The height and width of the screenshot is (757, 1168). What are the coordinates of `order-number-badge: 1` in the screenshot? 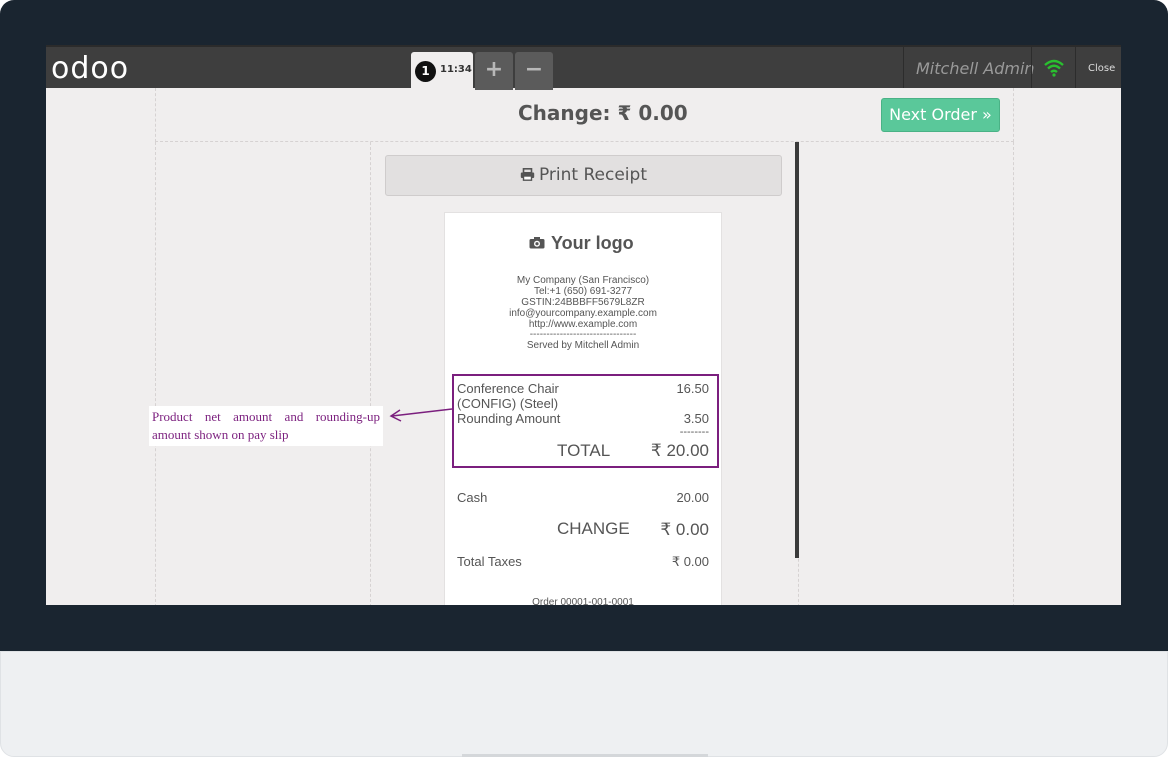 It's located at (425, 71).